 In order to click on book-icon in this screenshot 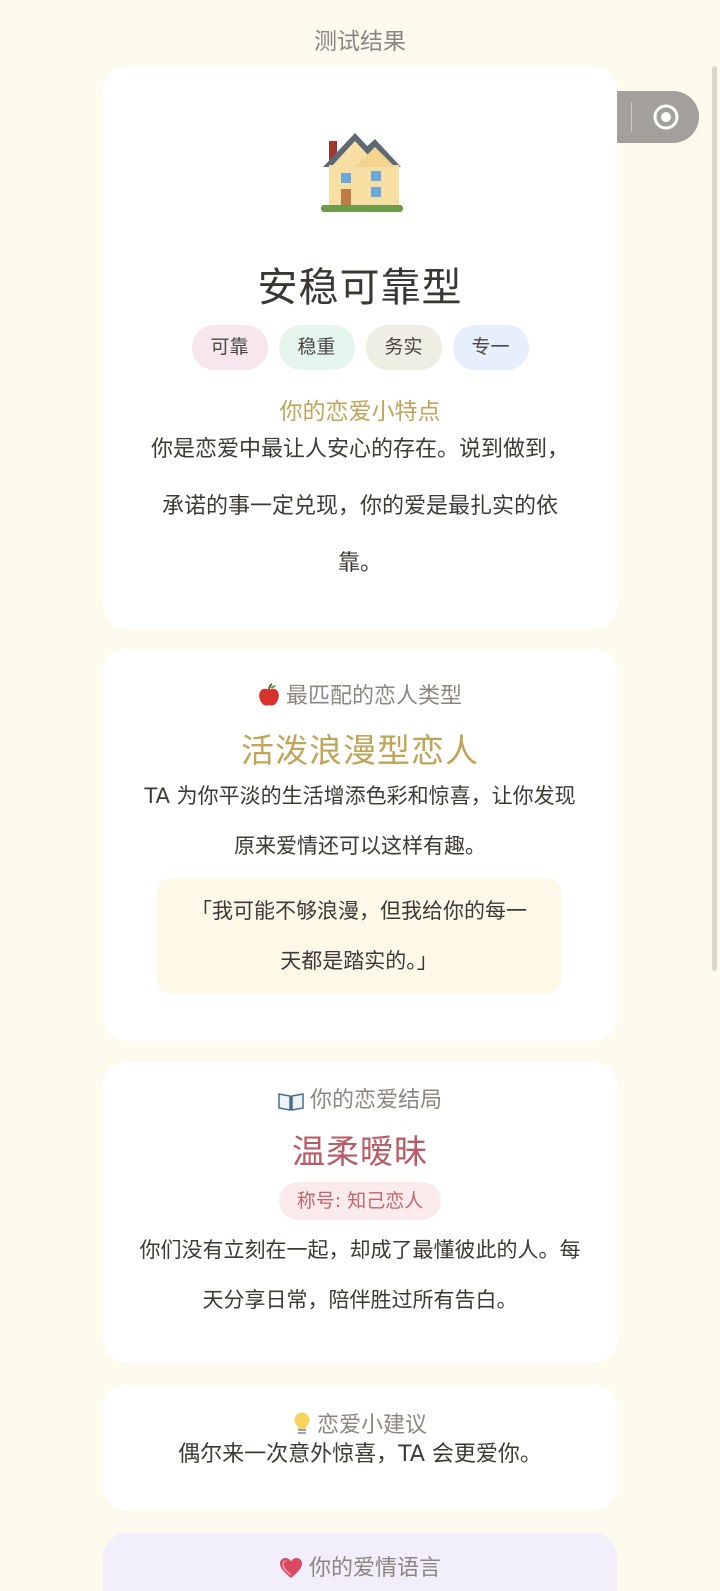, I will do `click(291, 1102)`.